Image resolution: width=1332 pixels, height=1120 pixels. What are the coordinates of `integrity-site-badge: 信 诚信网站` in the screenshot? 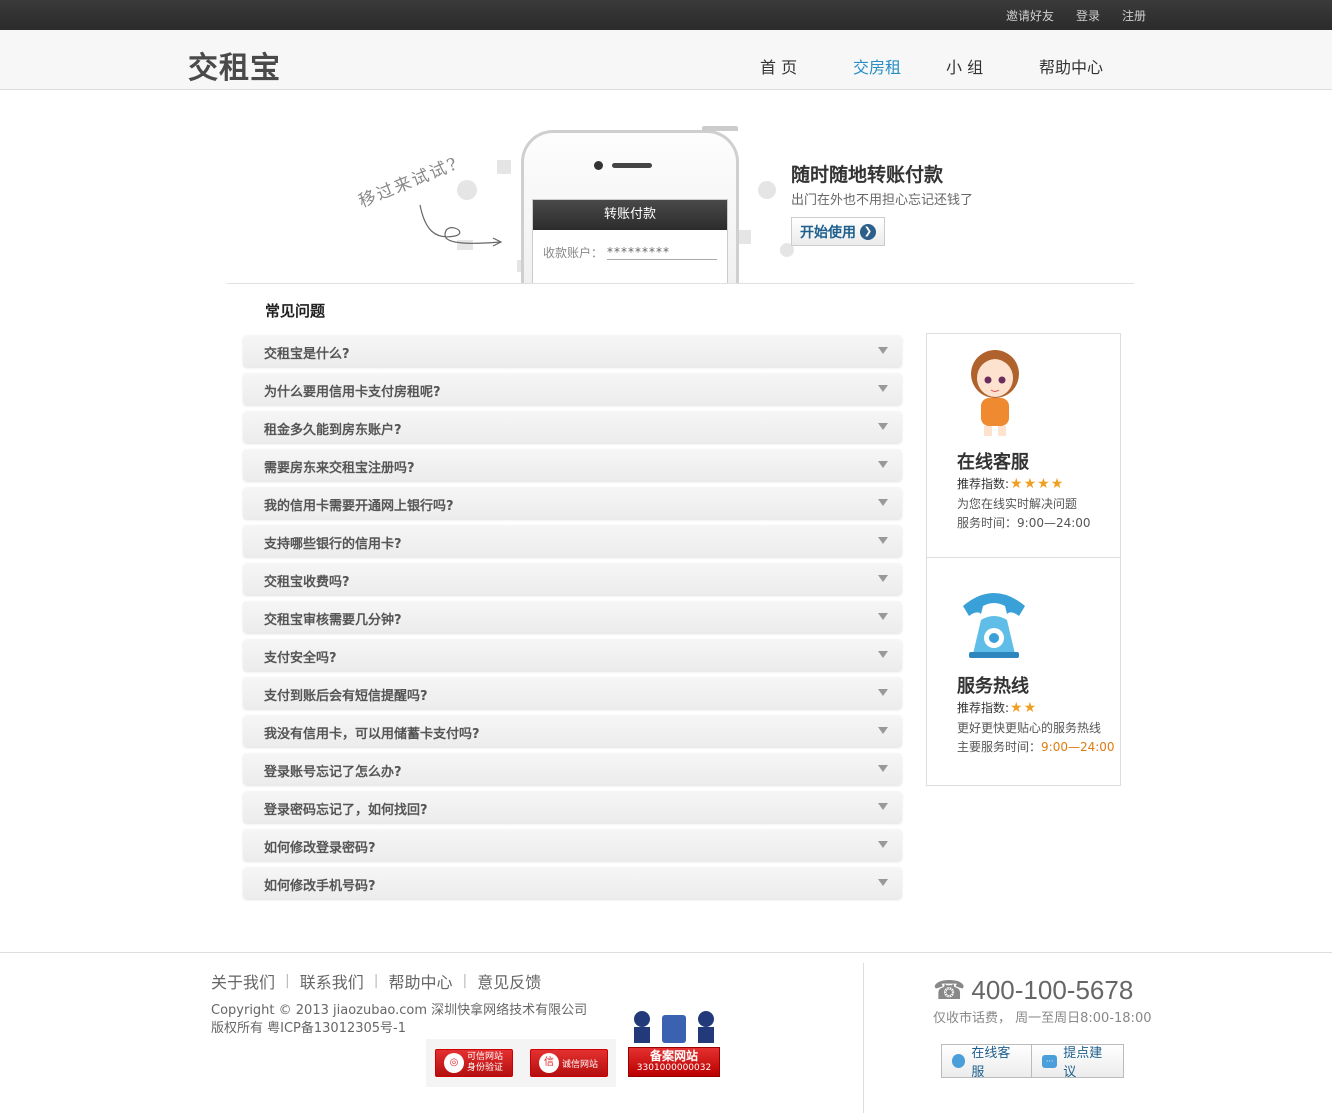 It's located at (568, 1063).